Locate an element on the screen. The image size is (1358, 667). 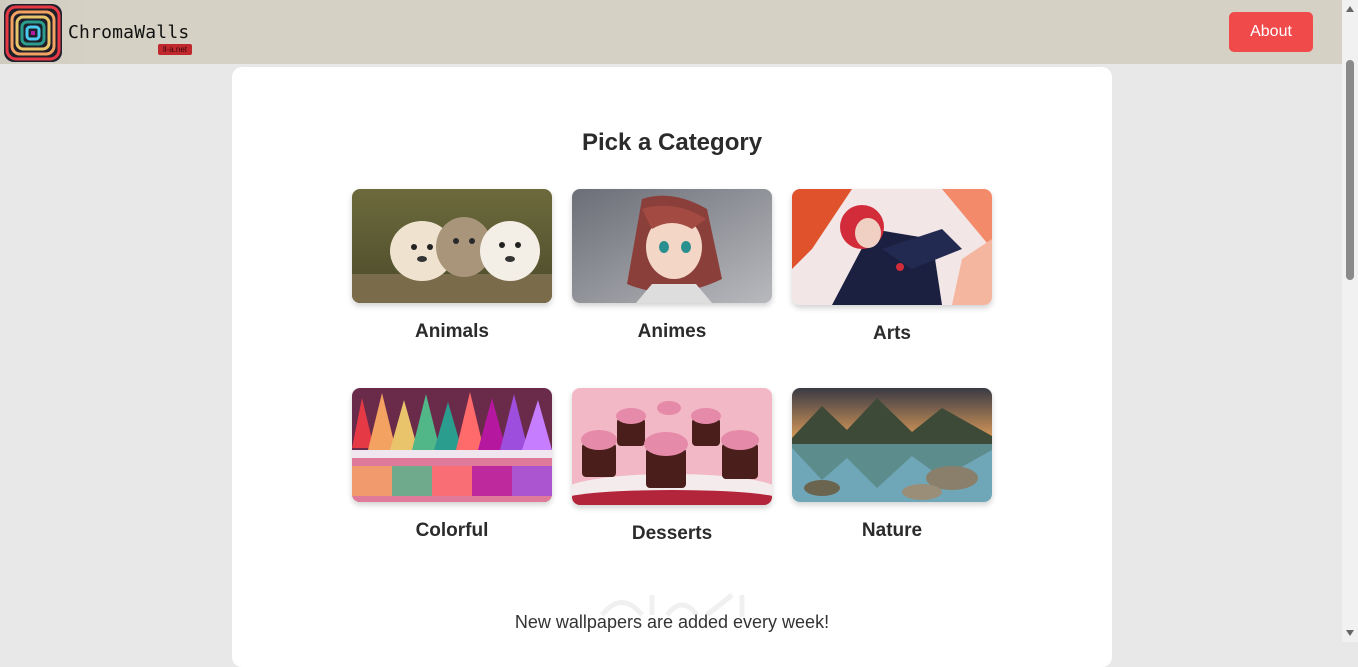
vertical-scrollbar is located at coordinates (1350, 321).